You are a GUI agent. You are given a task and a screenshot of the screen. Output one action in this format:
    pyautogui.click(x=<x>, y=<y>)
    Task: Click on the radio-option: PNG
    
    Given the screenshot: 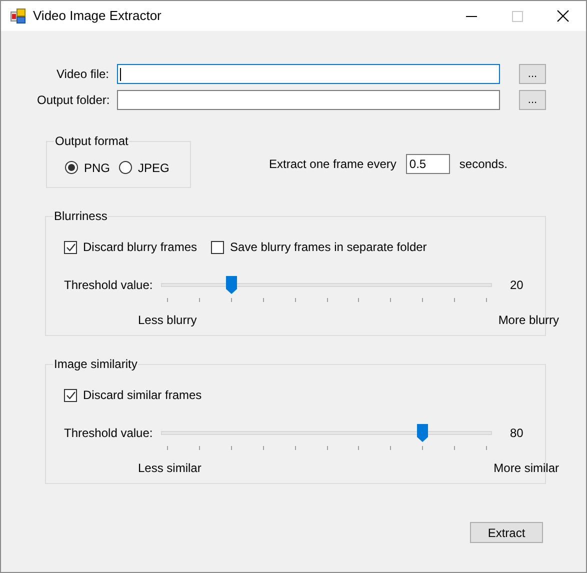 What is the action you would take?
    pyautogui.click(x=87, y=167)
    